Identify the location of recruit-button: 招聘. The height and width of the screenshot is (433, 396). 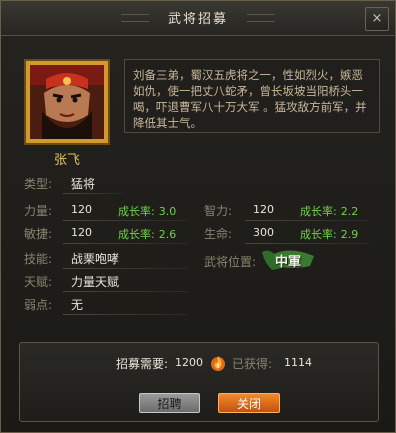
(169, 403).